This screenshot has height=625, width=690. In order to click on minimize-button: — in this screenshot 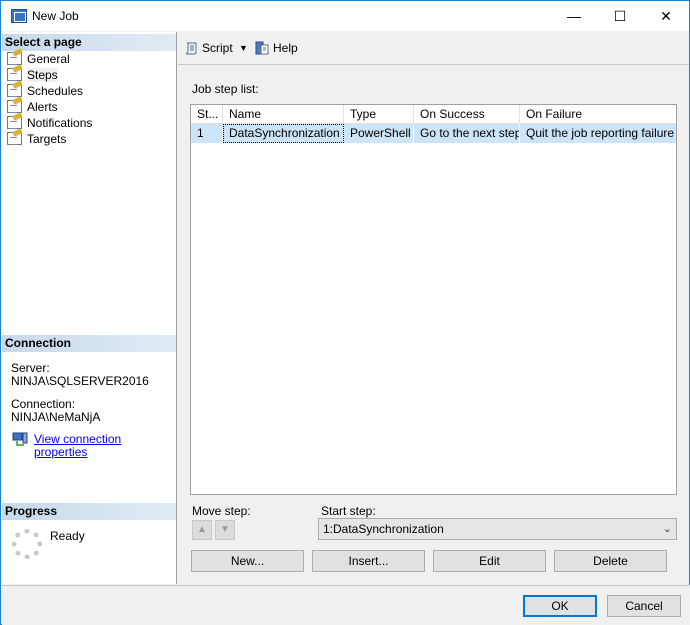, I will do `click(574, 16)`.